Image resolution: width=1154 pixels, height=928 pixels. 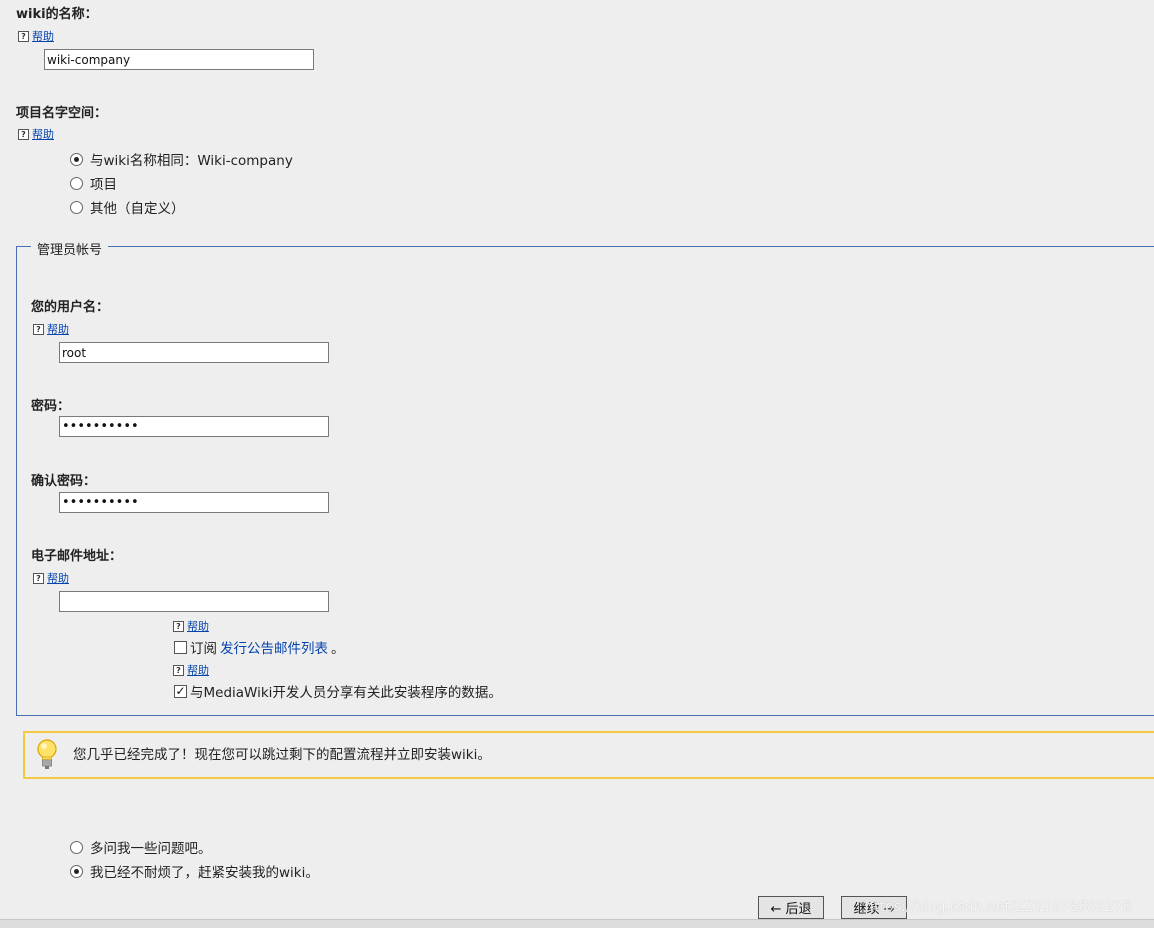 I want to click on share-data-checkbox: ✓, so click(x=180, y=691).